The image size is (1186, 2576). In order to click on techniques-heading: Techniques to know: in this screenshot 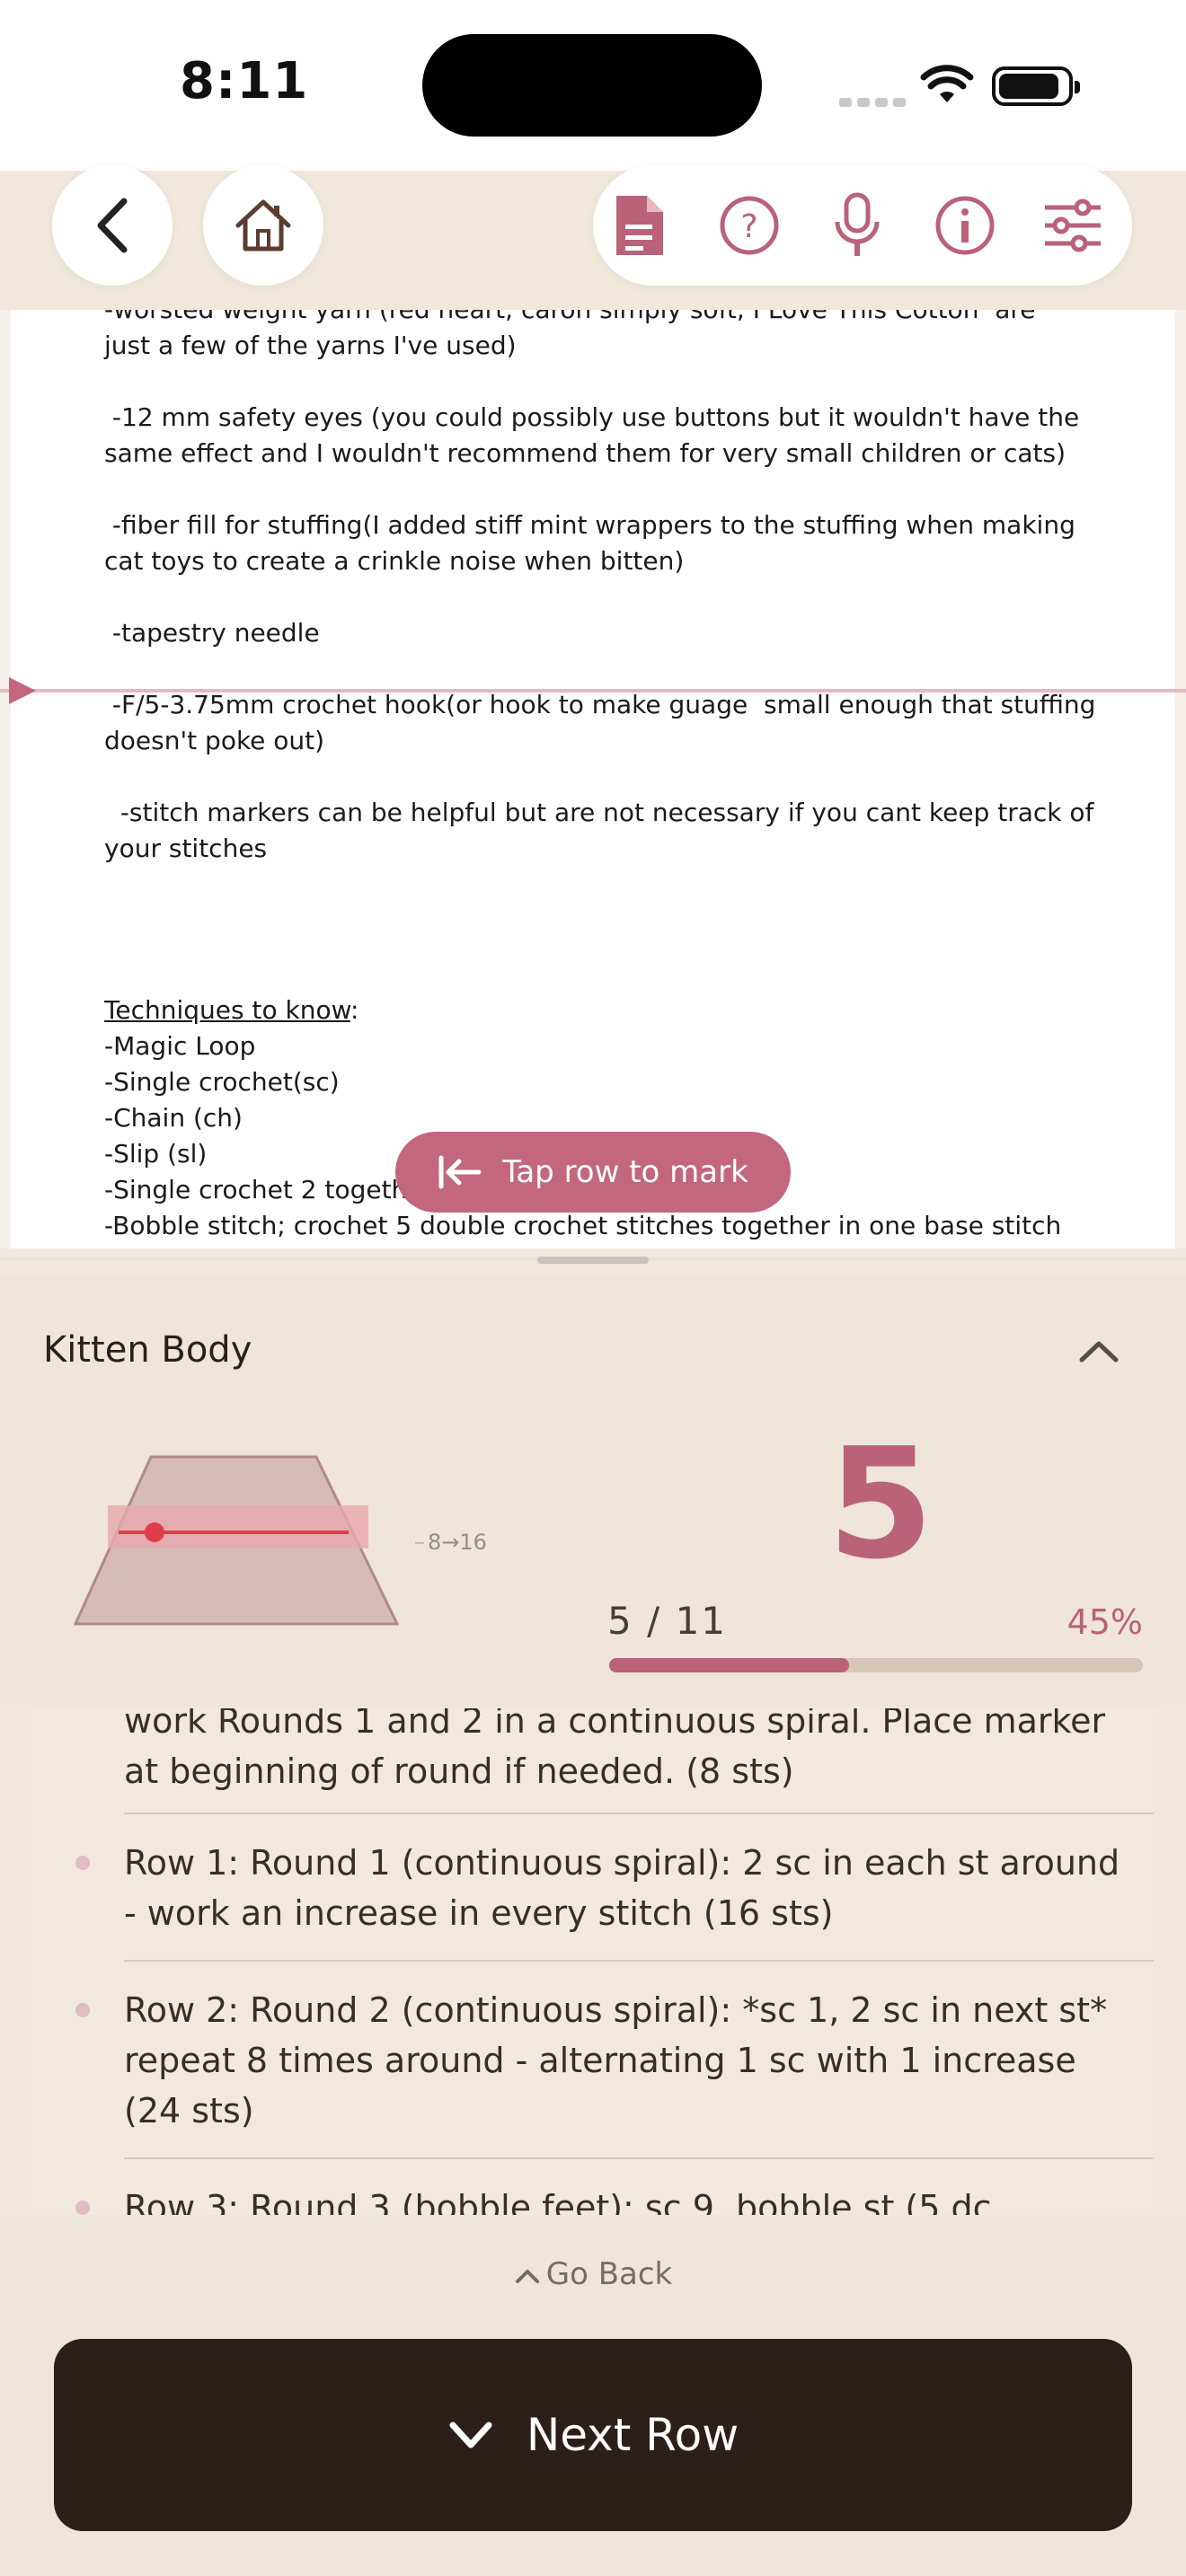, I will do `click(231, 1010)`.